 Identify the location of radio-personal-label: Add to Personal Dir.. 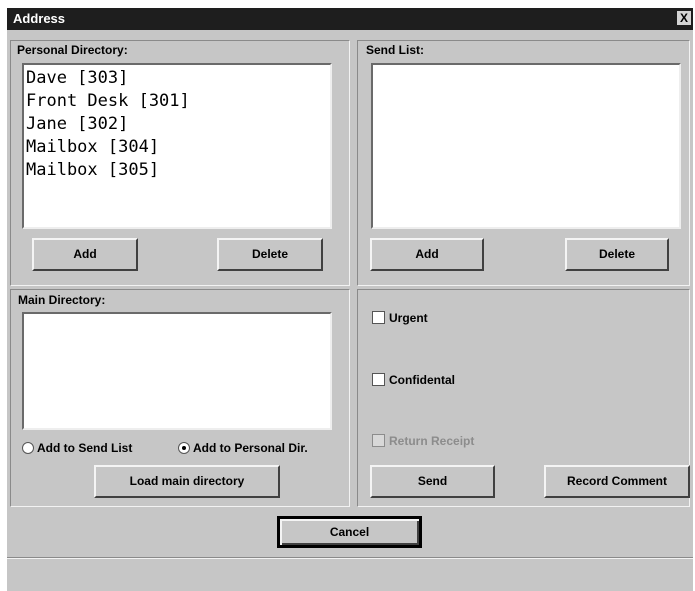
(250, 448).